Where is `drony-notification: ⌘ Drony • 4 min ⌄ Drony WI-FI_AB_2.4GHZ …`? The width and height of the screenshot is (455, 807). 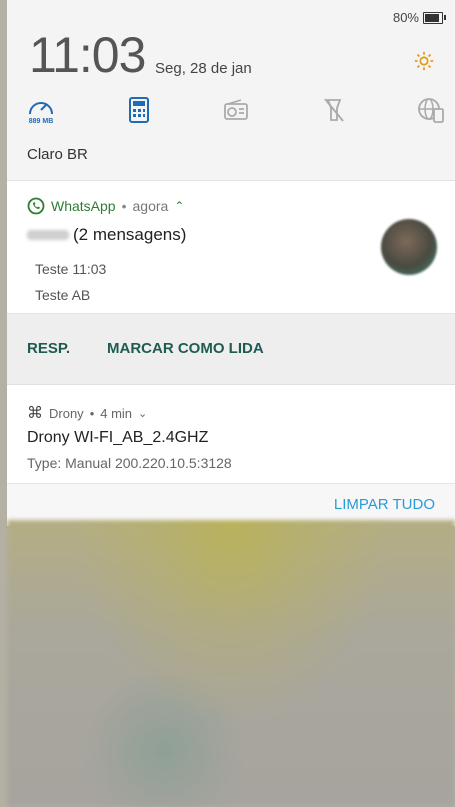
drony-notification: ⌘ Drony • 4 min ⌄ Drony WI-FI_AB_2.4GHZ … is located at coordinates (231, 434).